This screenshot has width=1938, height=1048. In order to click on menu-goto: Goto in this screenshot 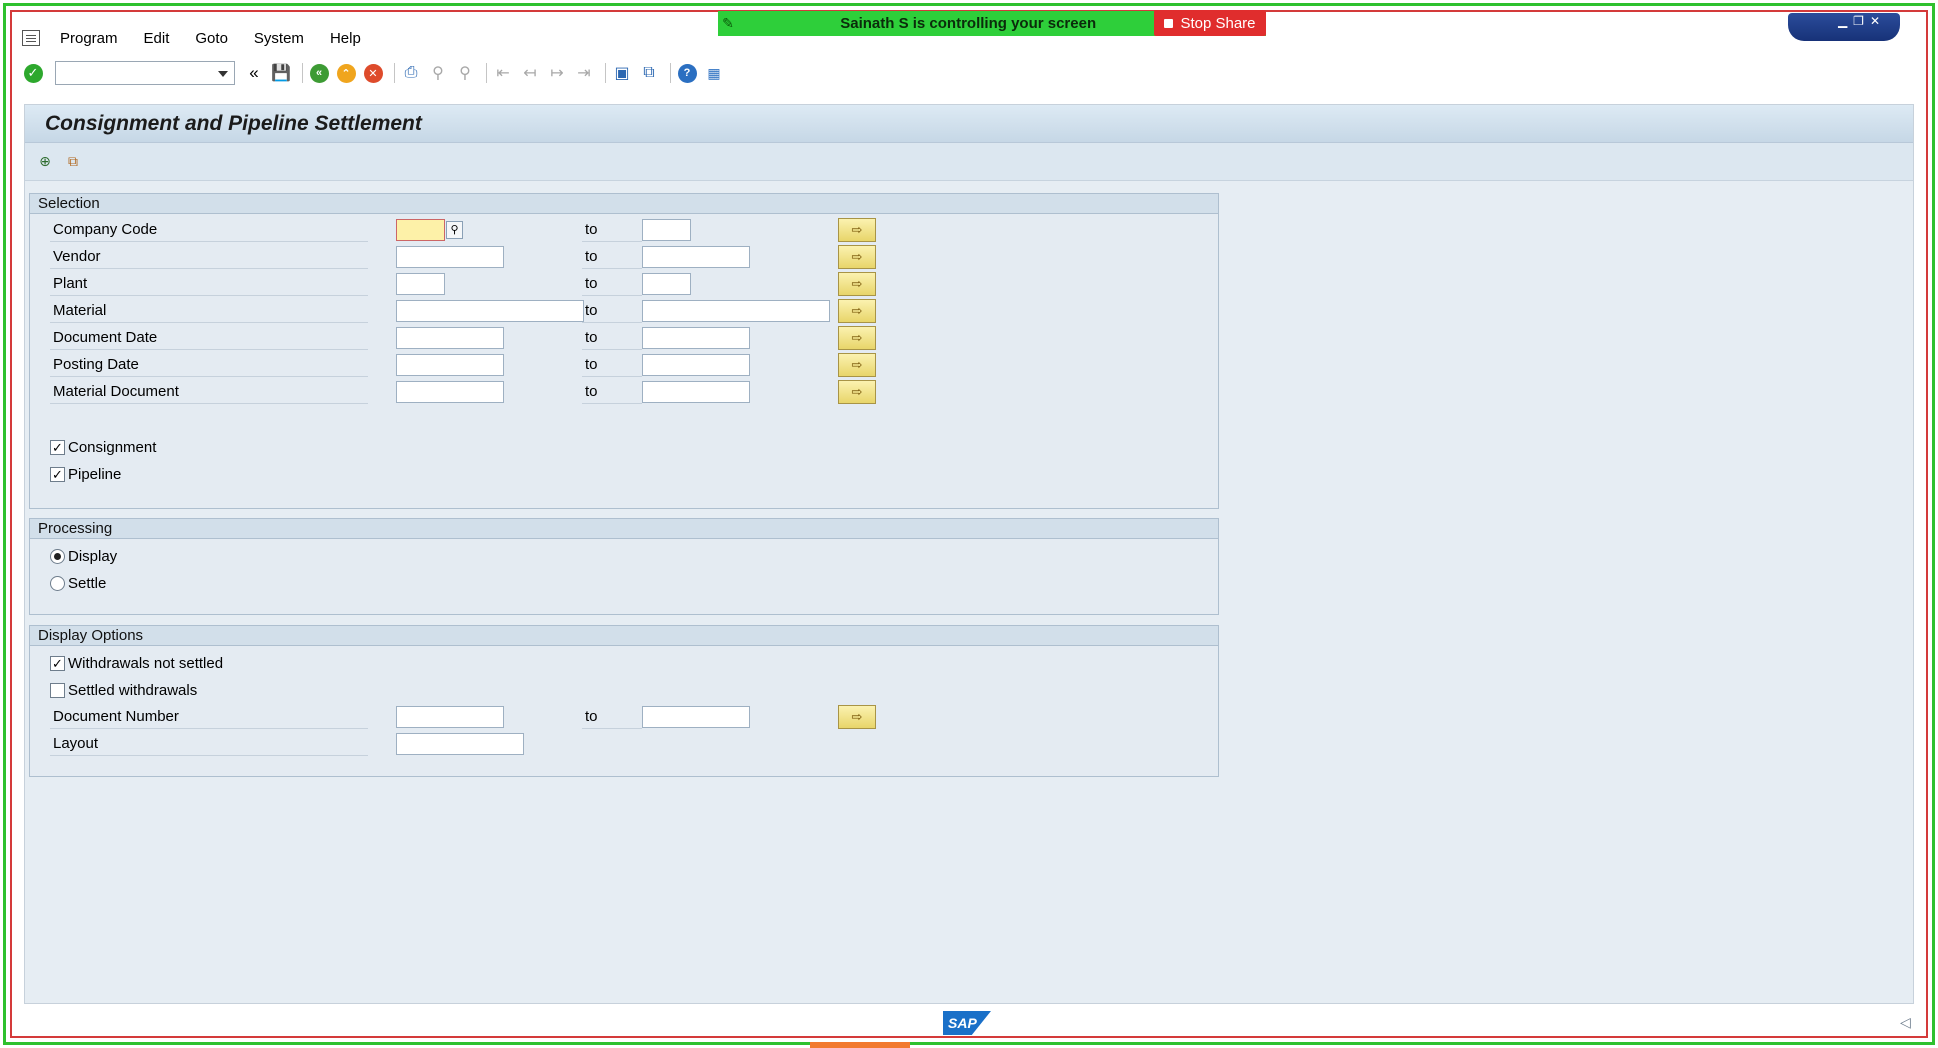, I will do `click(211, 38)`.